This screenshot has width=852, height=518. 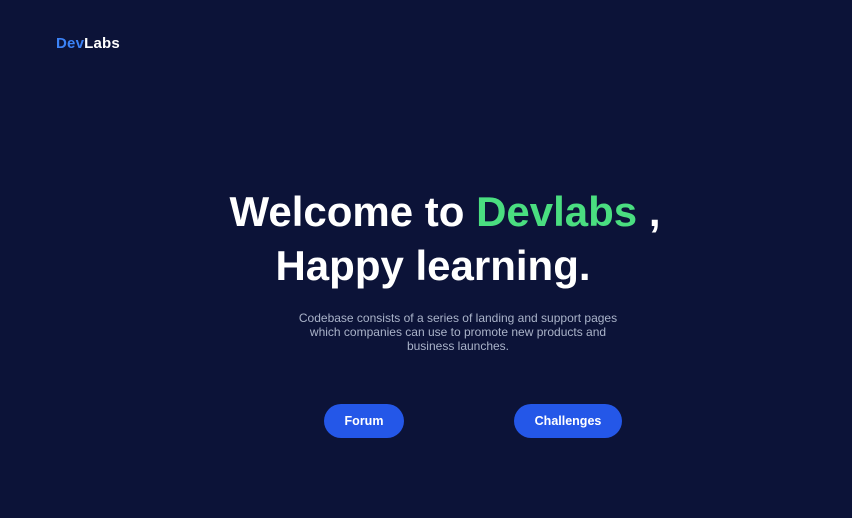 What do you see at coordinates (102, 43) in the screenshot?
I see `logo-text-labs: Labs` at bounding box center [102, 43].